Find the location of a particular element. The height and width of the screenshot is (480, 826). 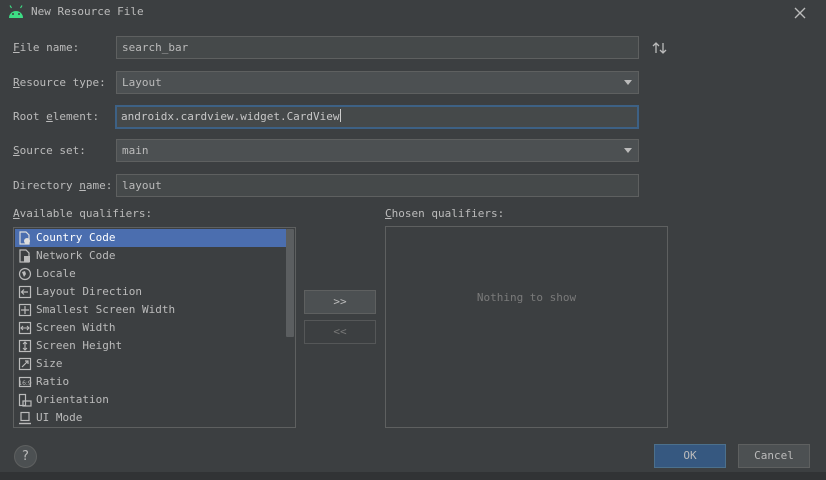

ok-button: OK is located at coordinates (690, 456).